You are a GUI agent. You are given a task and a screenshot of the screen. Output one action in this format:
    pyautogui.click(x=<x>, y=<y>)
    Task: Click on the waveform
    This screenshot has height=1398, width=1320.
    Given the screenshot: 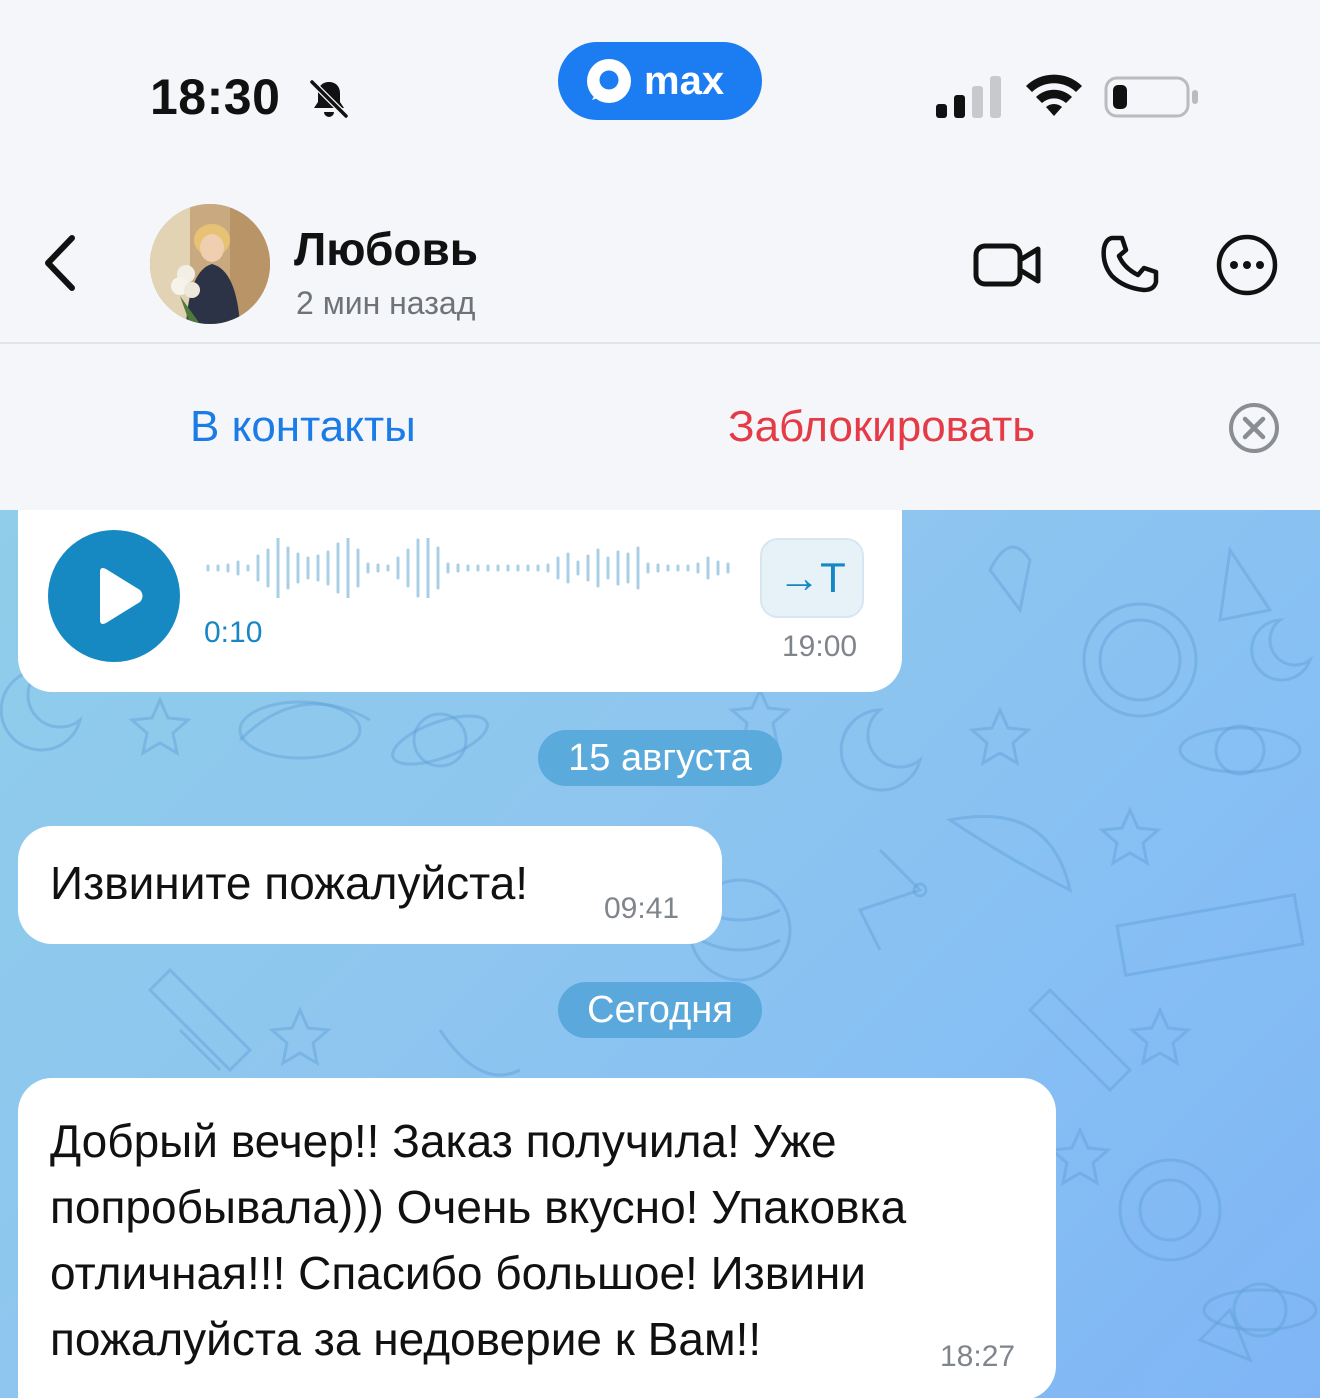 What is the action you would take?
    pyautogui.click(x=474, y=568)
    